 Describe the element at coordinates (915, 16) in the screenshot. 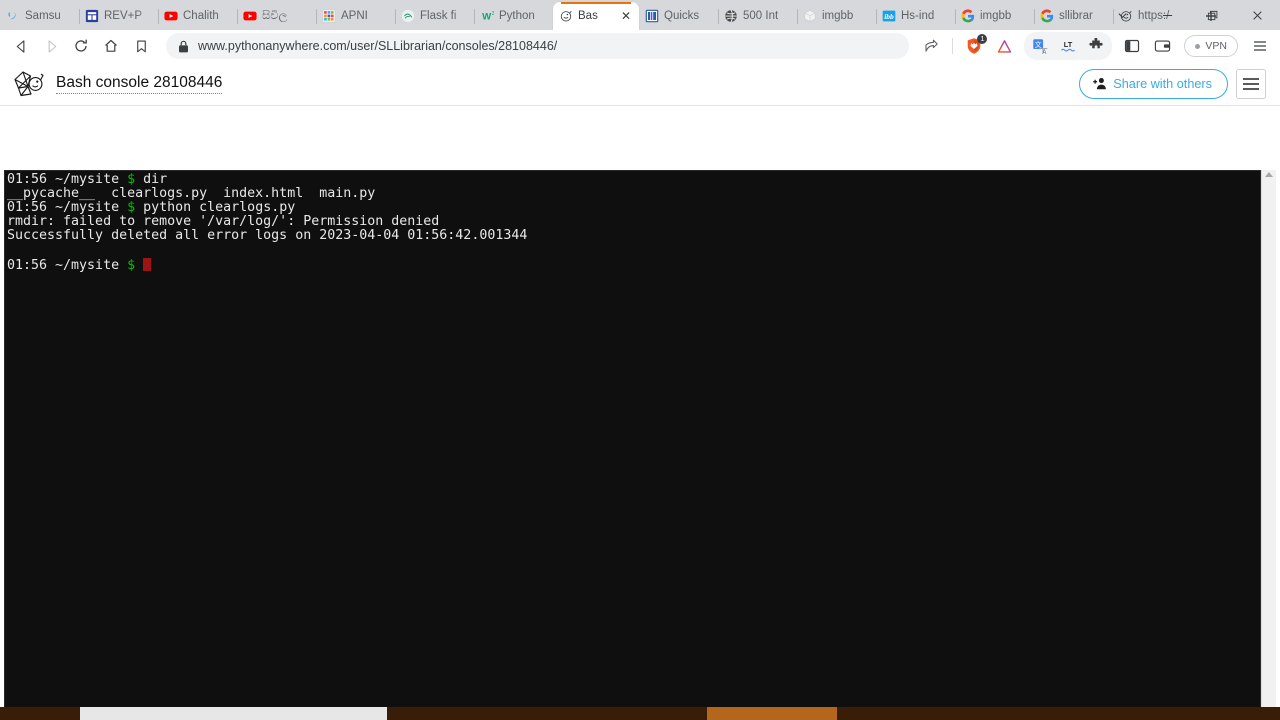

I see `browser-tab: ibb Hs-ind` at that location.